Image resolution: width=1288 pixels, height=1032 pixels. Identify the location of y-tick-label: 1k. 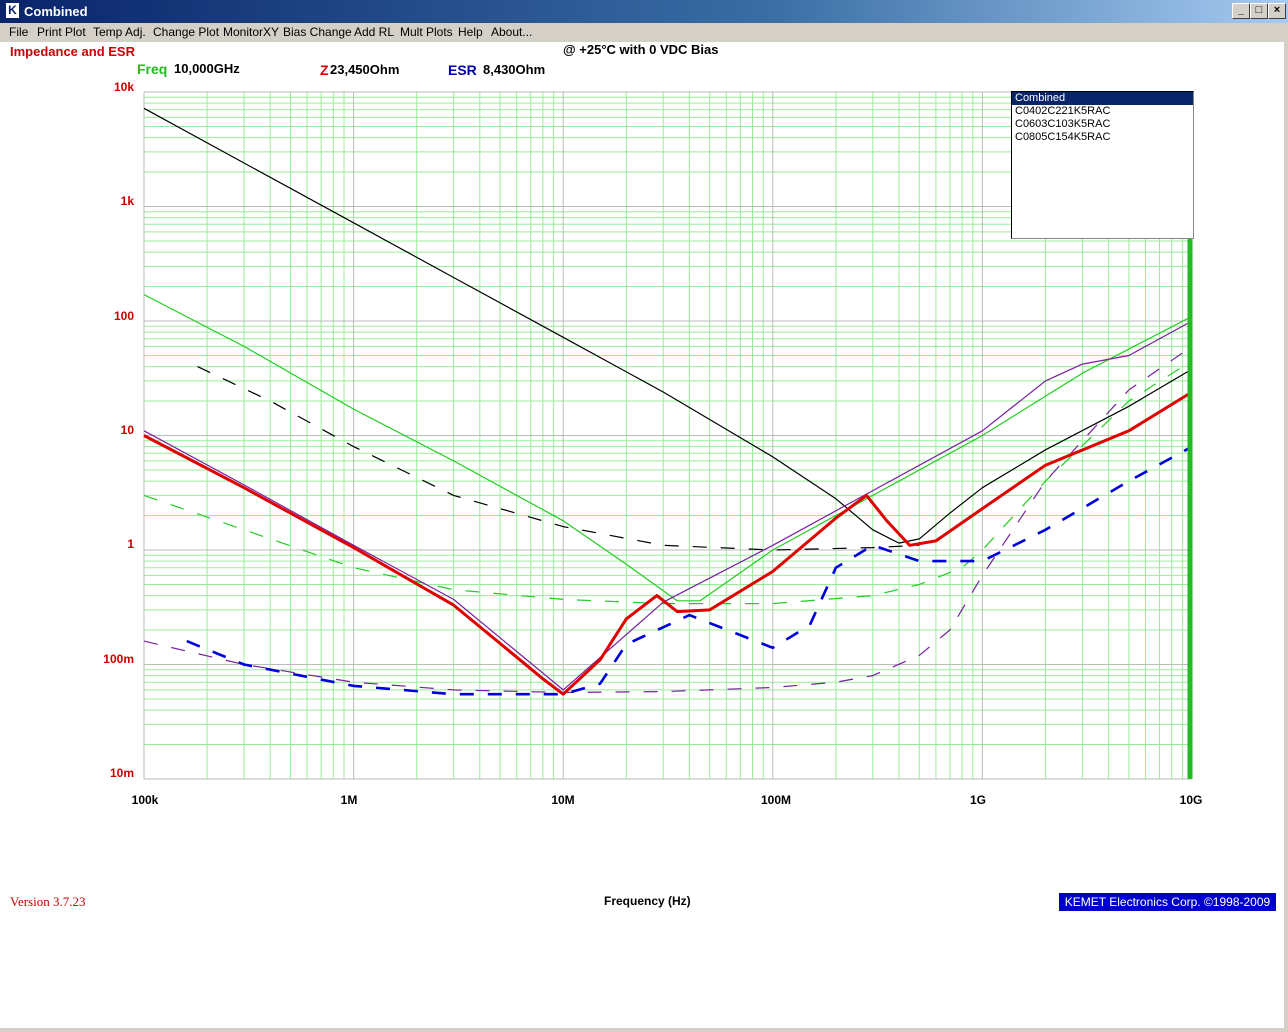
(127, 201).